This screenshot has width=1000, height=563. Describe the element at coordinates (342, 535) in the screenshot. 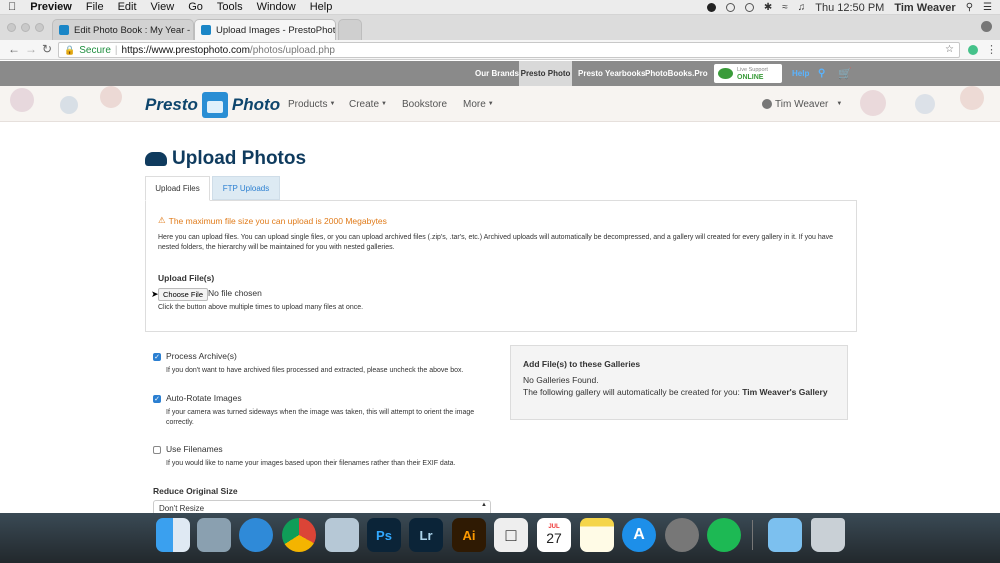

I see `mail-icon` at that location.